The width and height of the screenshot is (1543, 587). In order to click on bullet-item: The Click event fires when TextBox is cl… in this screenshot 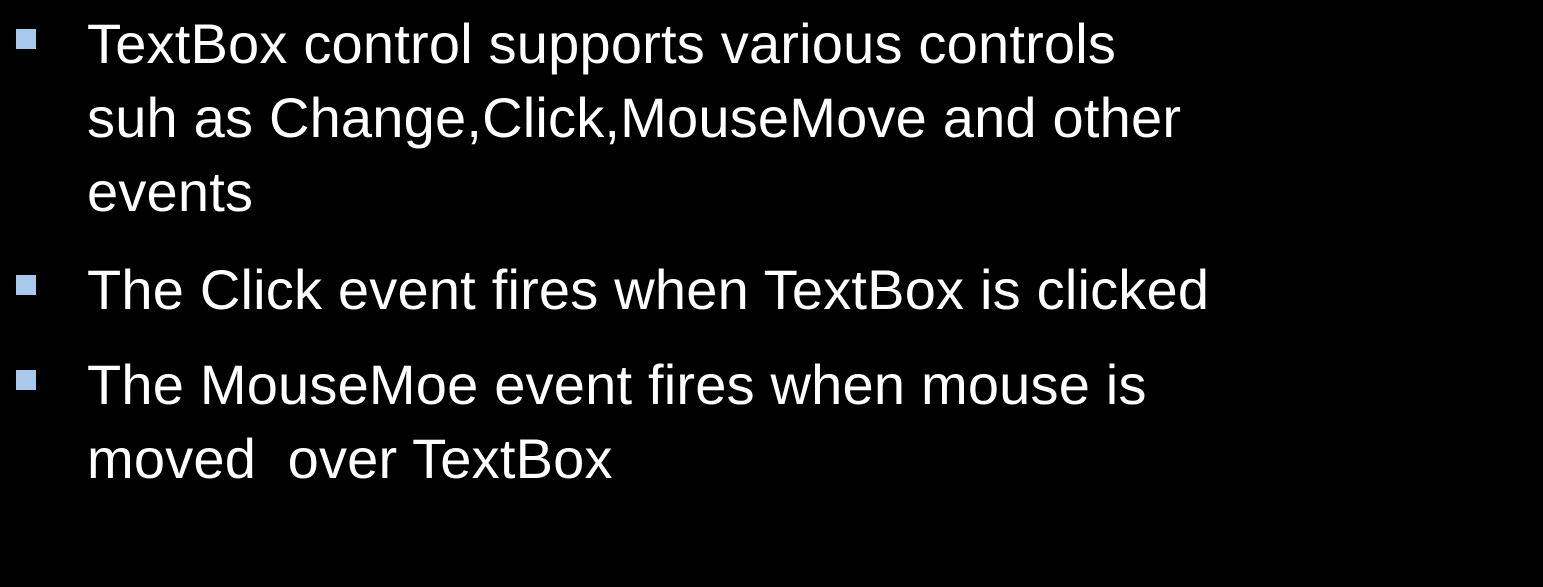, I will do `click(771, 290)`.